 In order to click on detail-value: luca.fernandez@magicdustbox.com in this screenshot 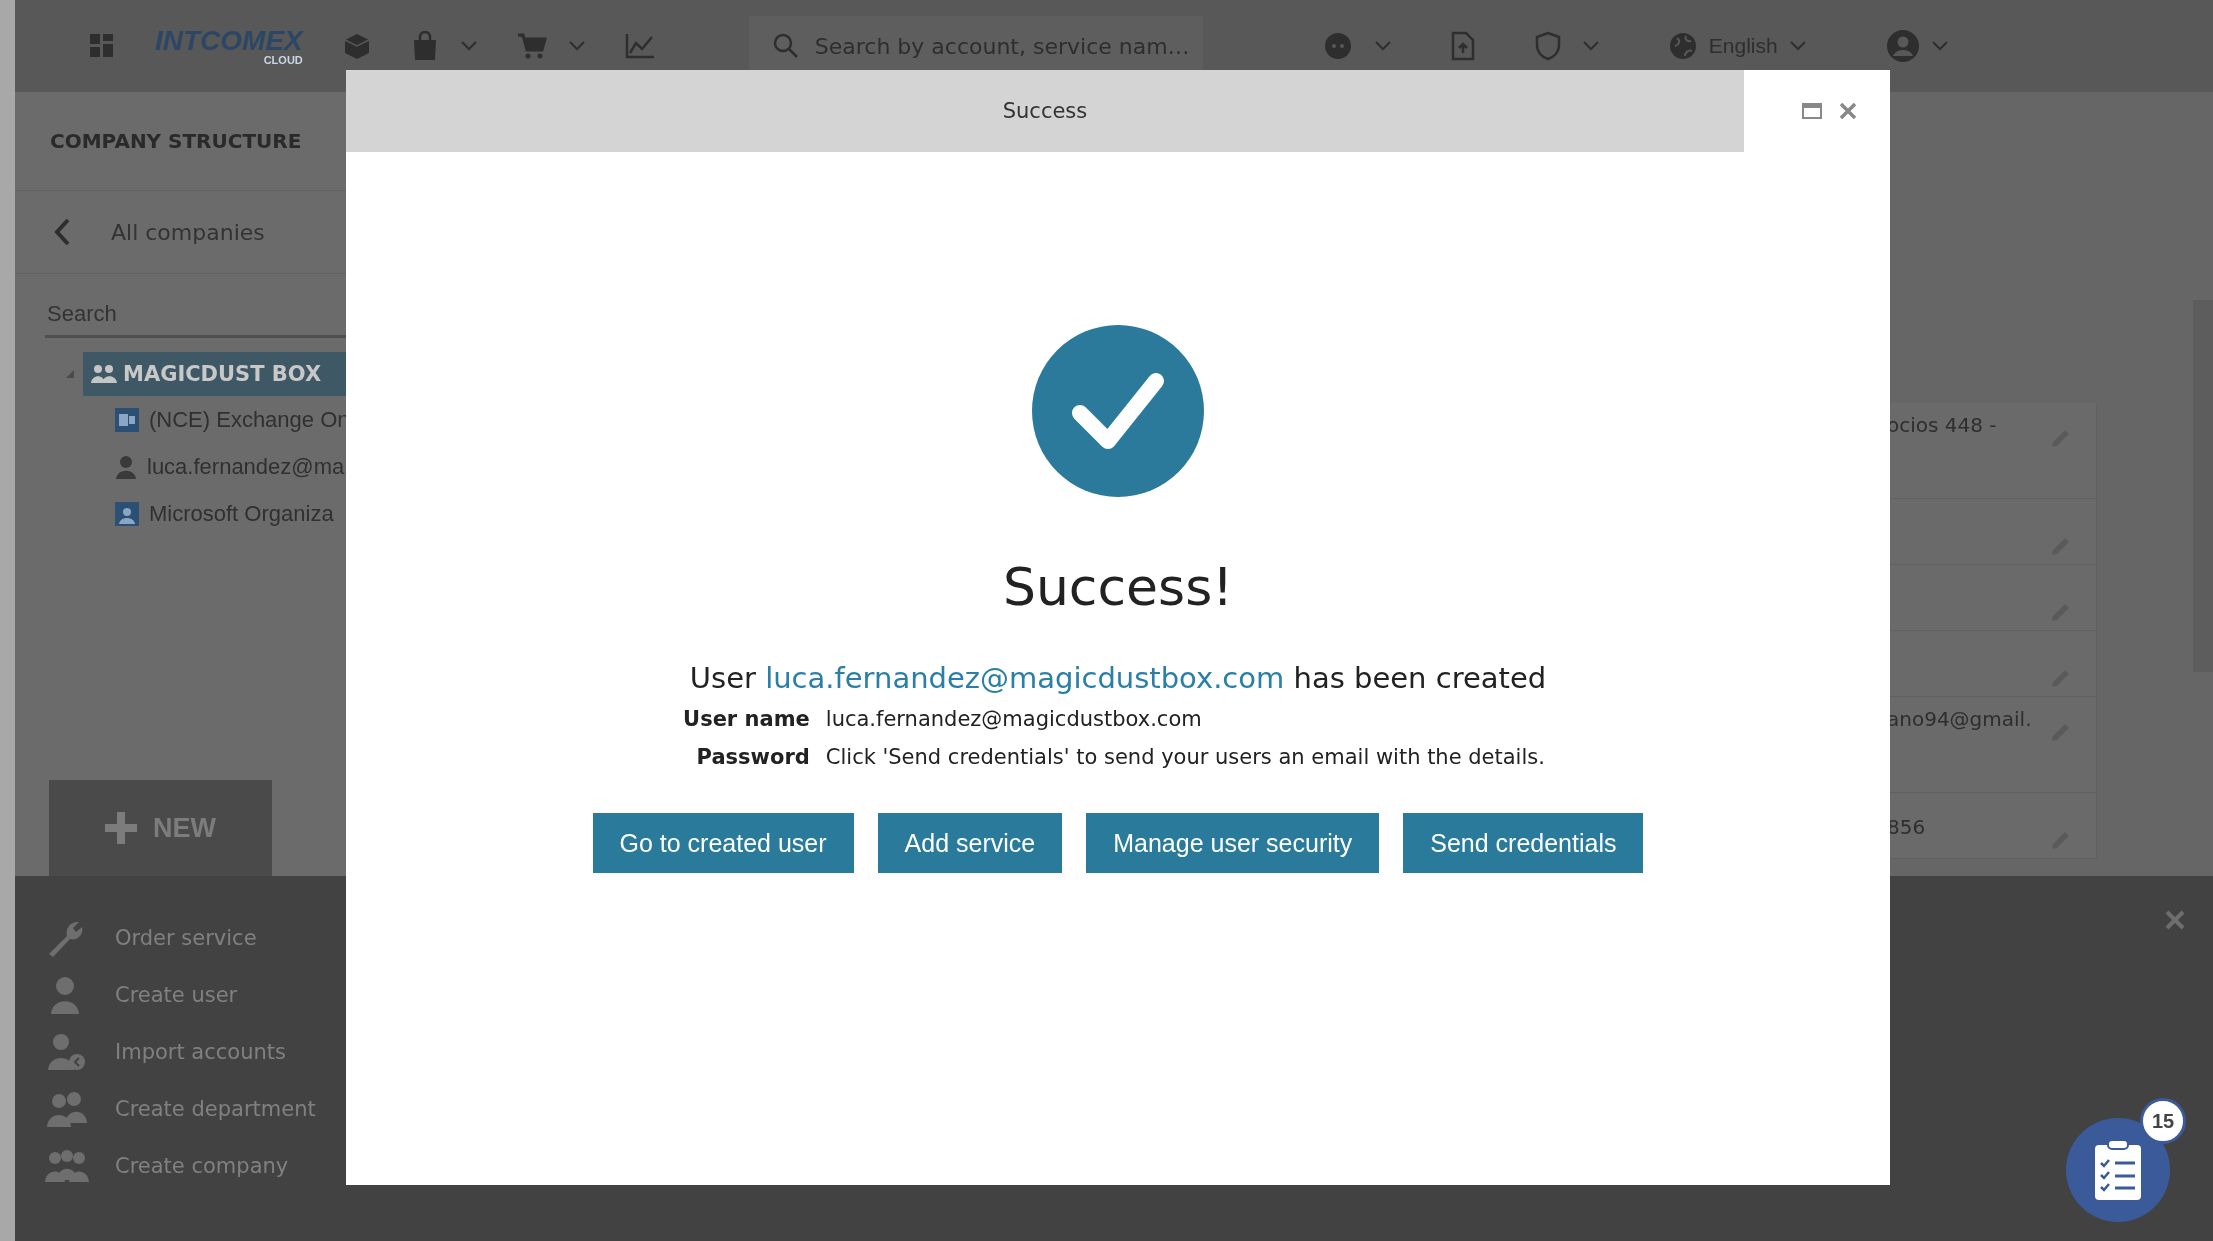, I will do `click(1014, 719)`.